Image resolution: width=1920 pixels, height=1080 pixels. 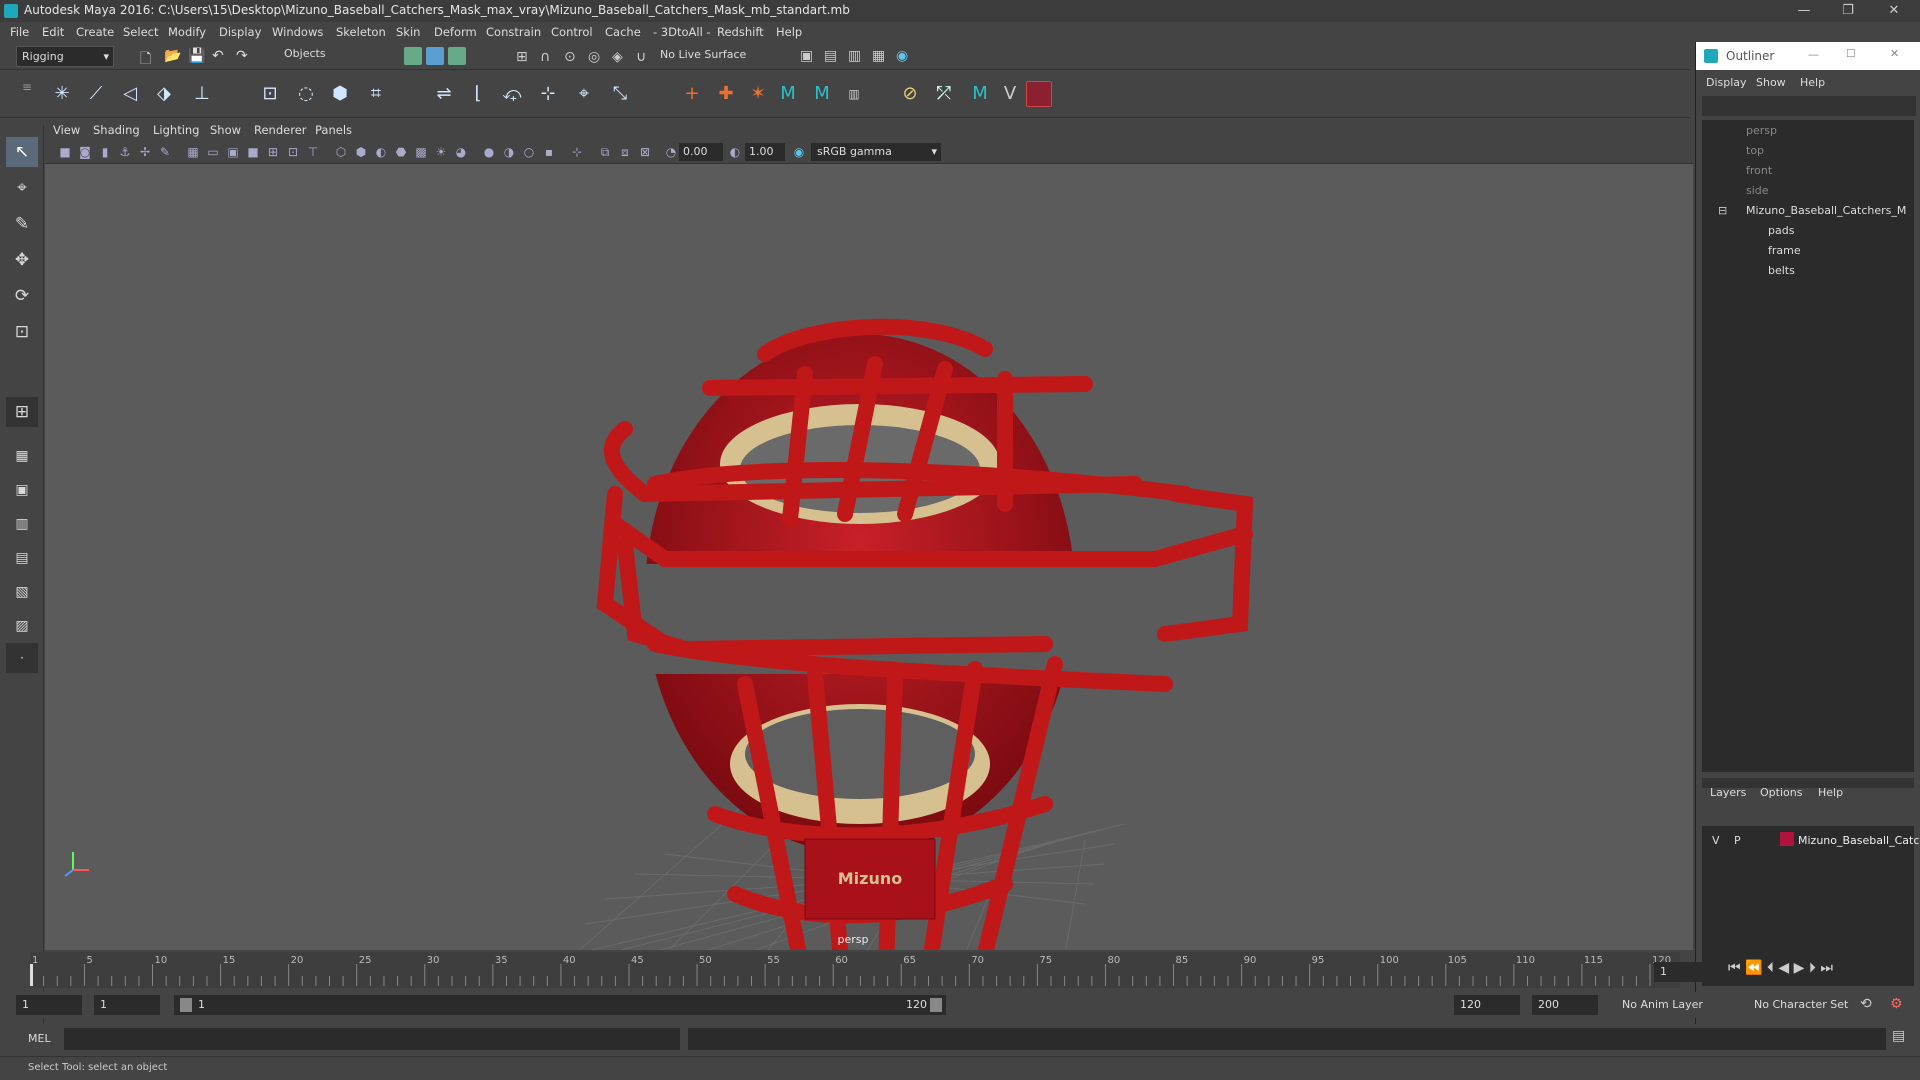 I want to click on outliner-menu-display: Display, so click(x=1726, y=82).